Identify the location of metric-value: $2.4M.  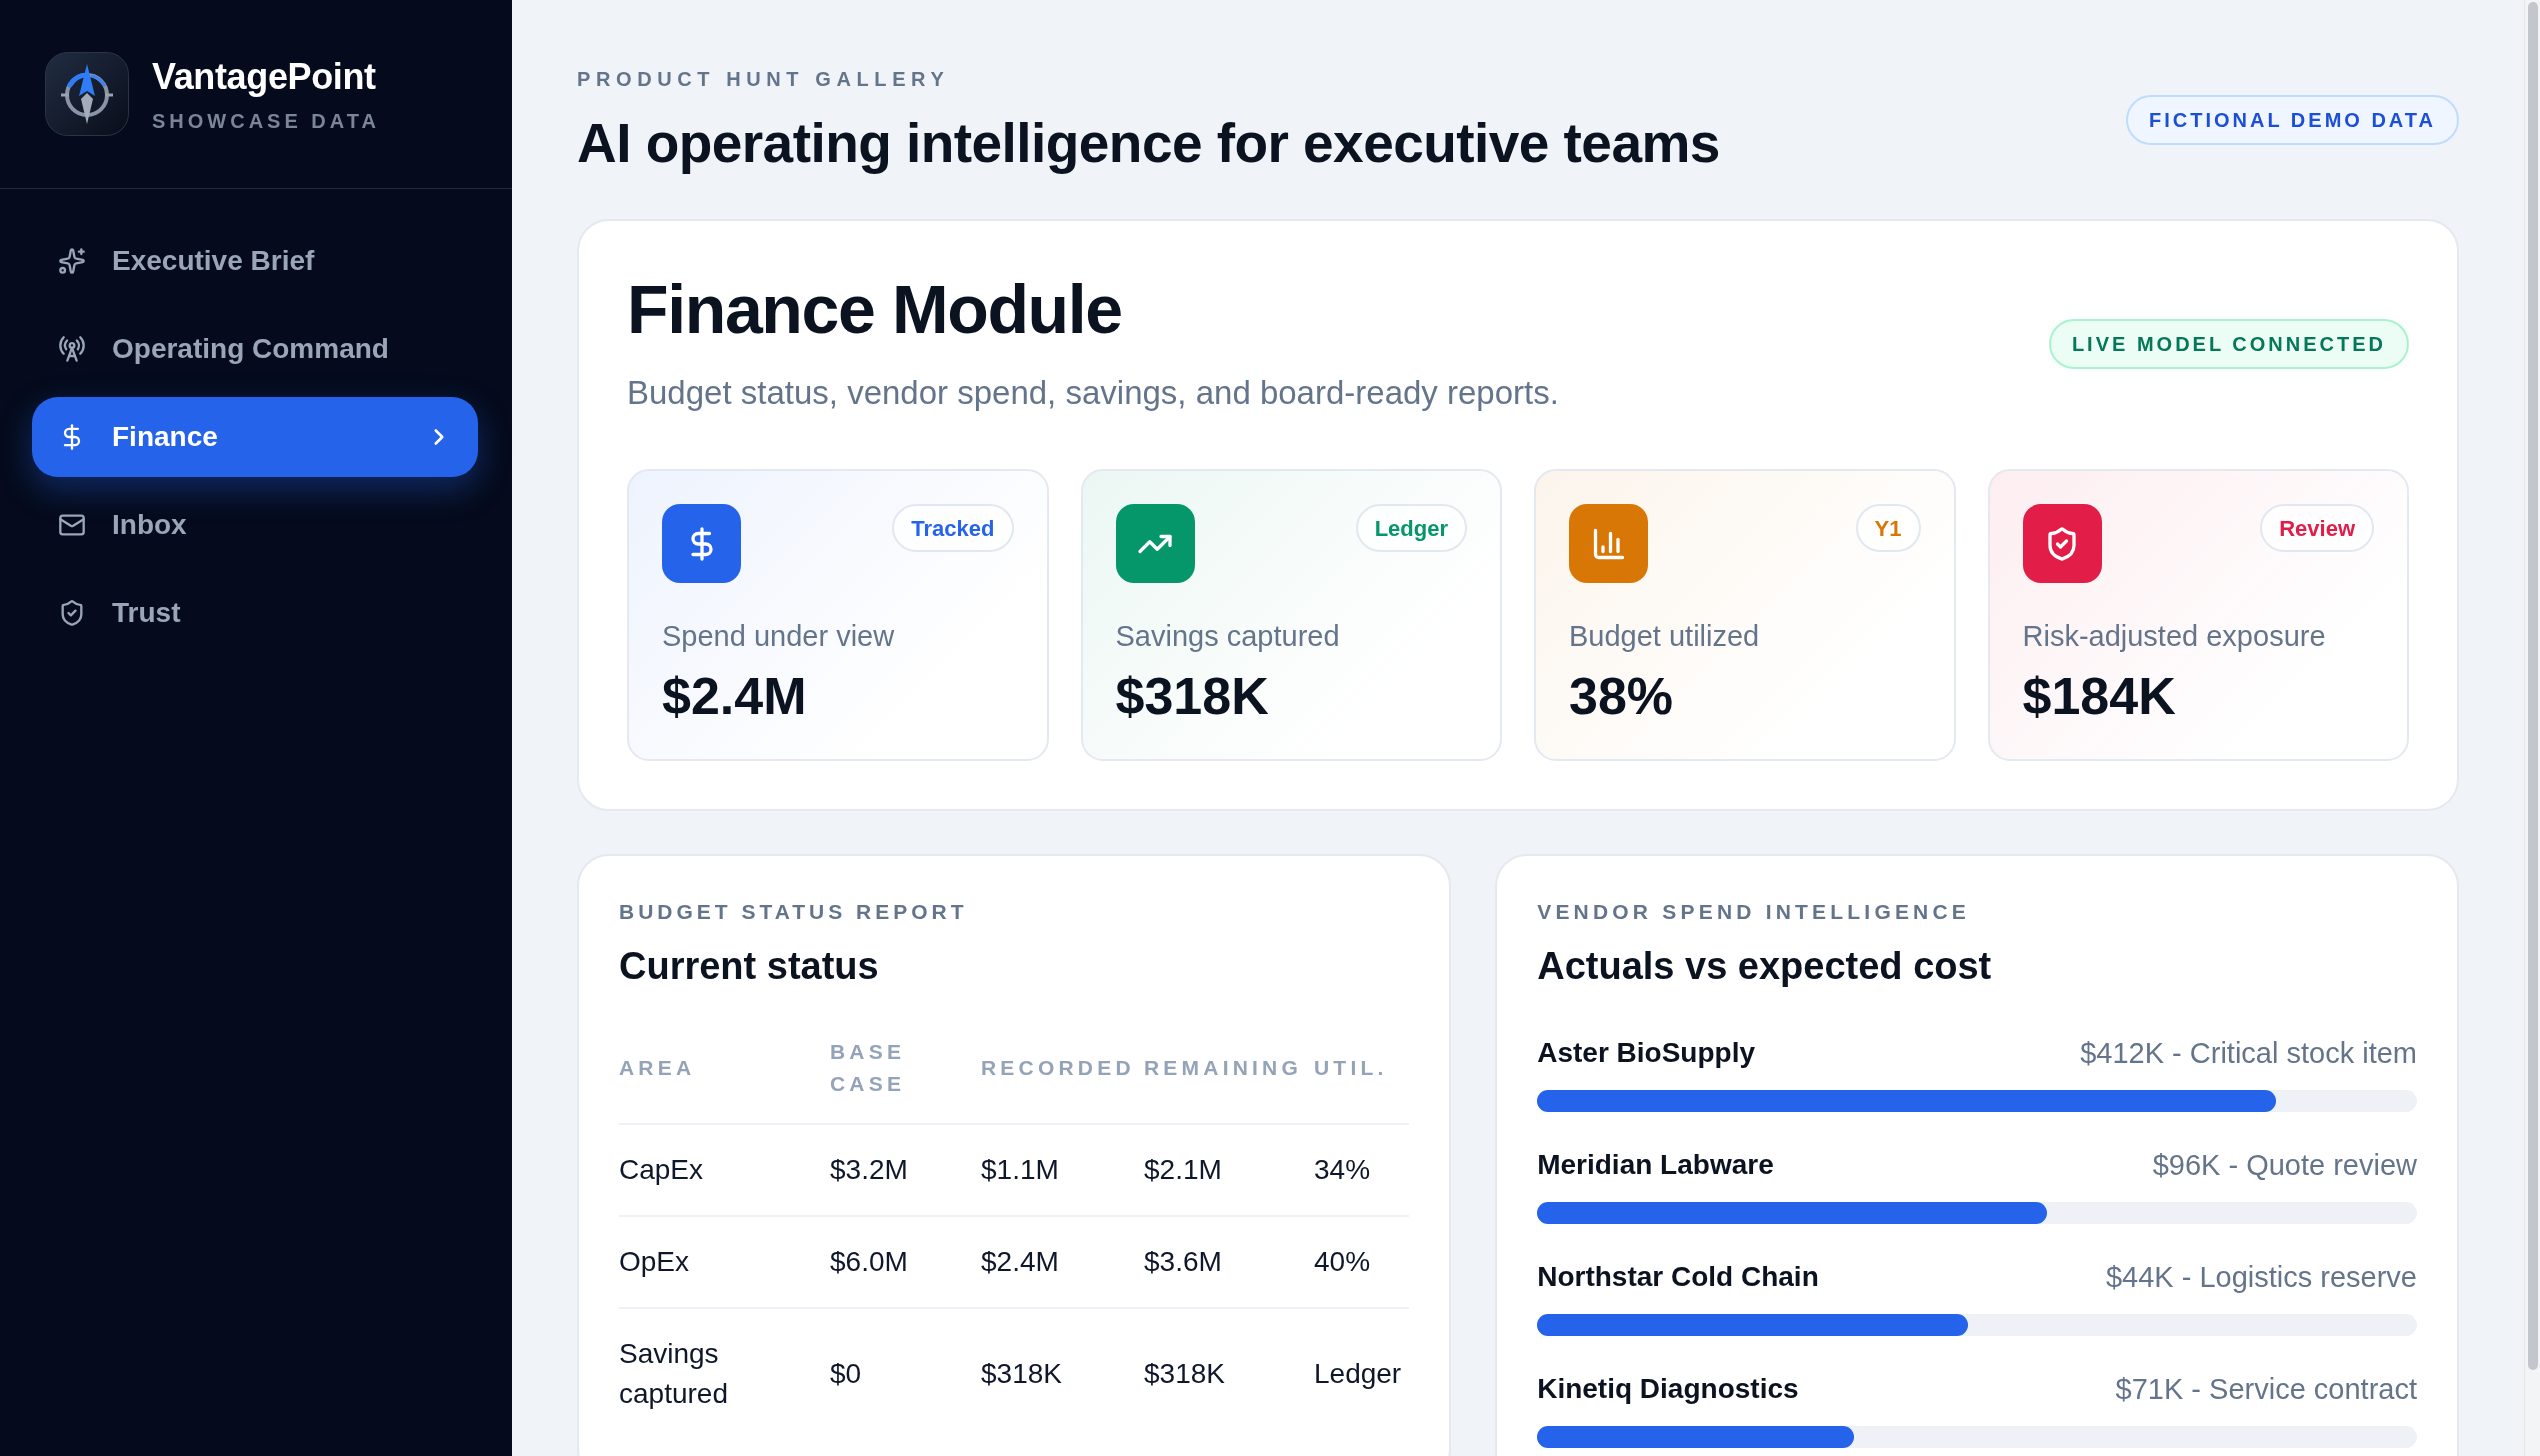
(735, 696).